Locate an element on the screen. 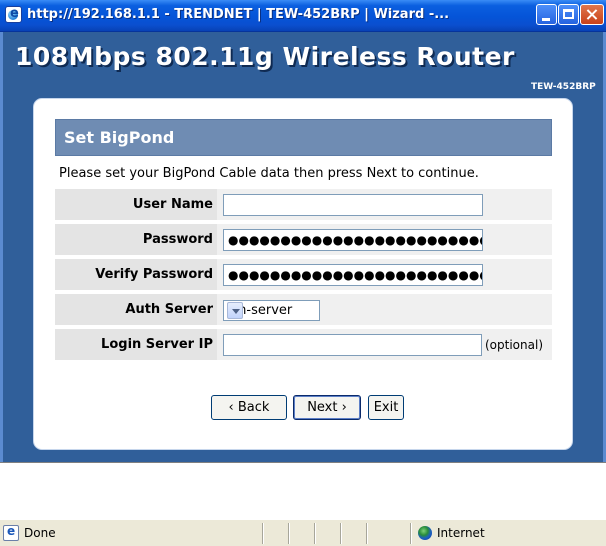 This screenshot has width=606, height=546. close-button is located at coordinates (592, 14).